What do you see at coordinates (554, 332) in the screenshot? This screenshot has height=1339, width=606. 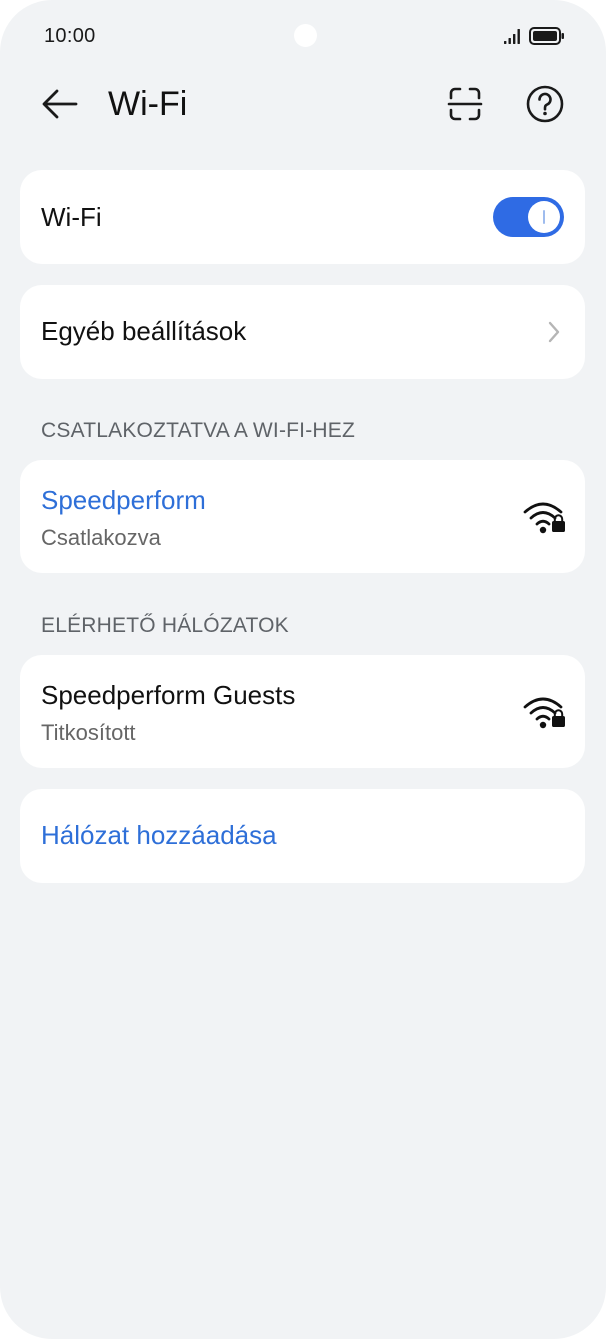 I see `chevron-right-icon` at bounding box center [554, 332].